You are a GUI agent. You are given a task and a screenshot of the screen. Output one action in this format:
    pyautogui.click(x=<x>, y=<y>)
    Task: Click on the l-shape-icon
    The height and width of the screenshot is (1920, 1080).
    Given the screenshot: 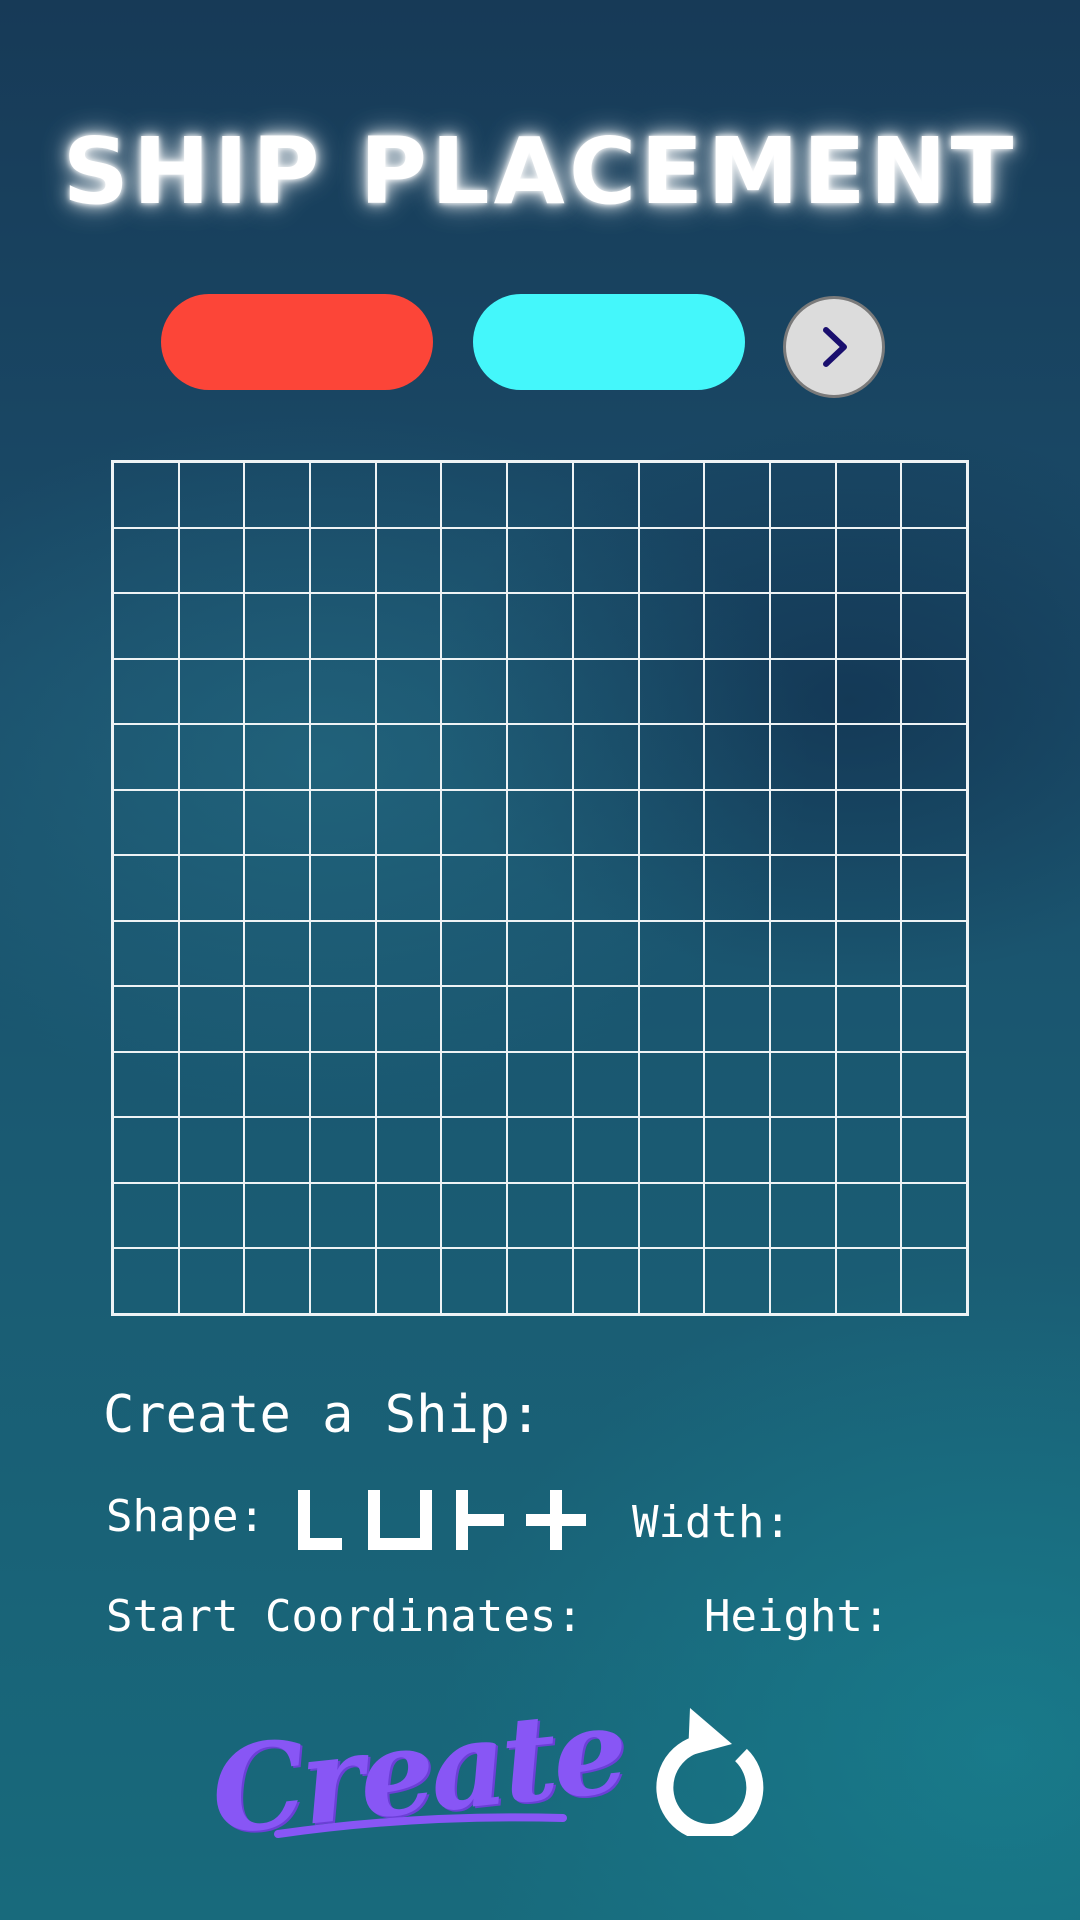 What is the action you would take?
    pyautogui.click(x=320, y=1520)
    